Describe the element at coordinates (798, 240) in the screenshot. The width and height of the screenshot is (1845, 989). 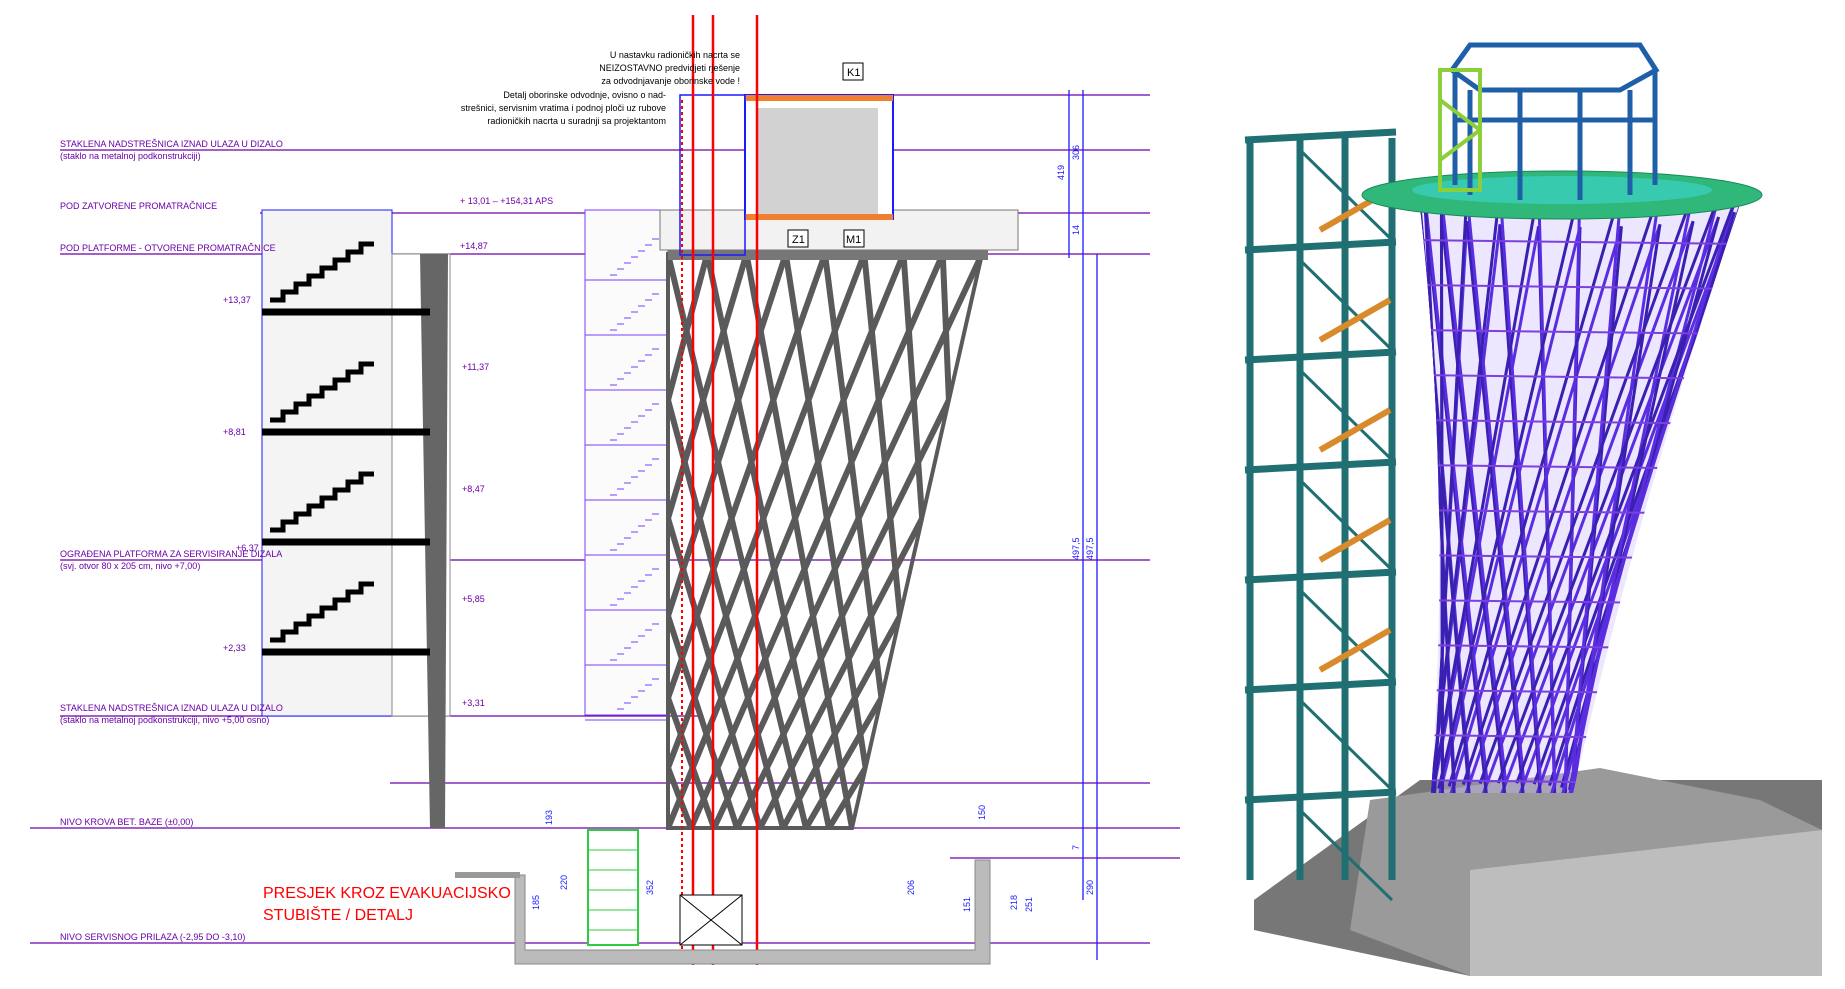
I see `detail-tag: Z1` at that location.